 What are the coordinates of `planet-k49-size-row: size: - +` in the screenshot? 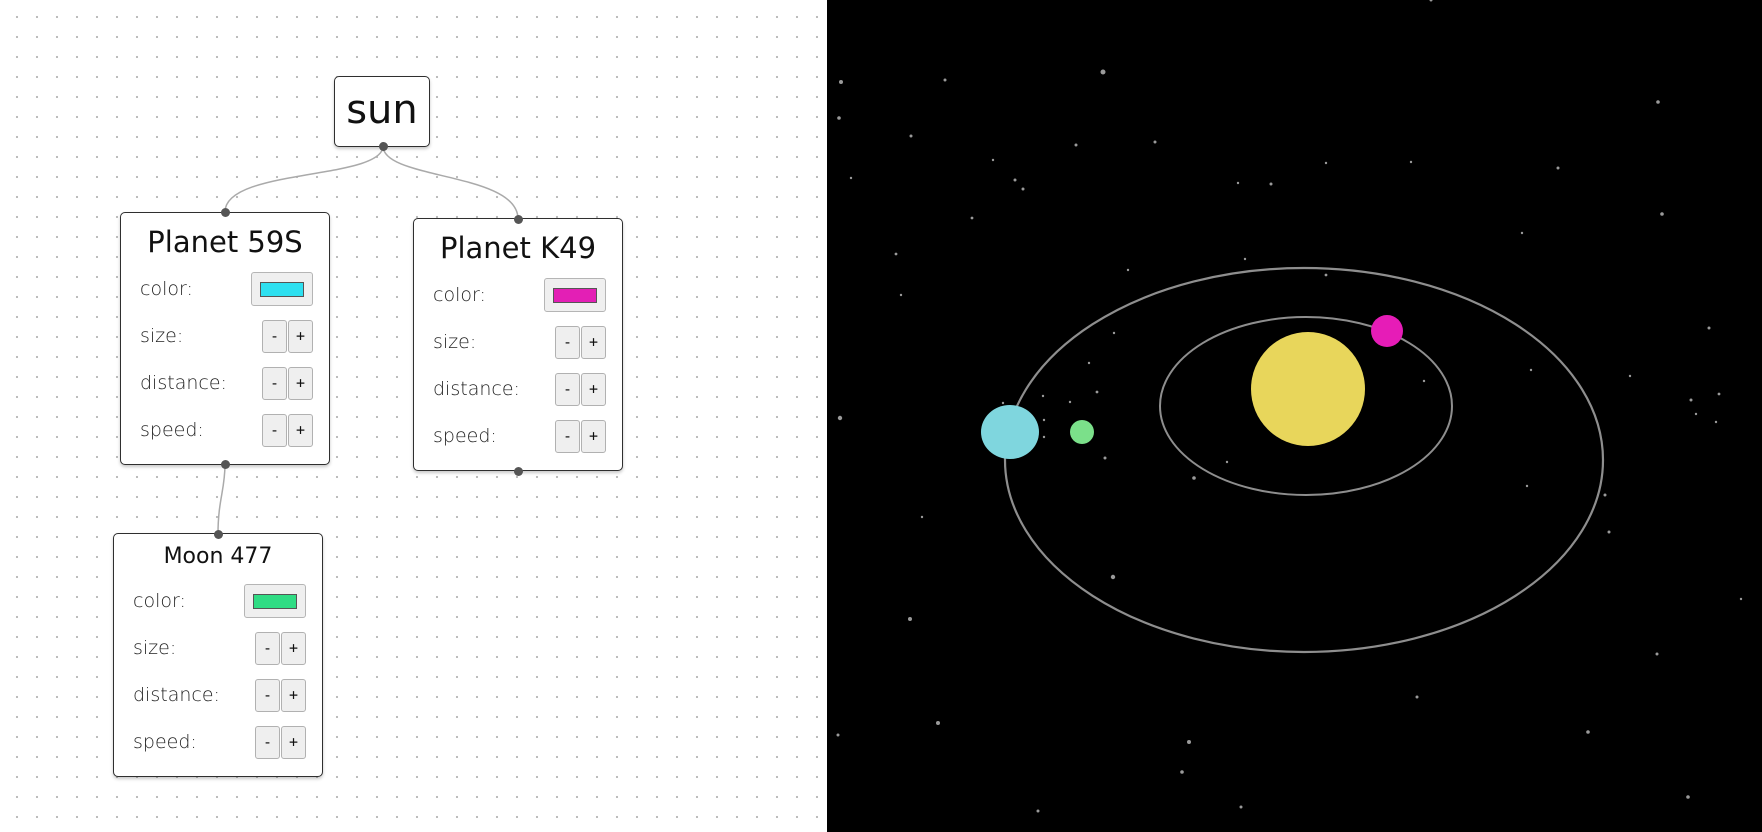 It's located at (519, 342).